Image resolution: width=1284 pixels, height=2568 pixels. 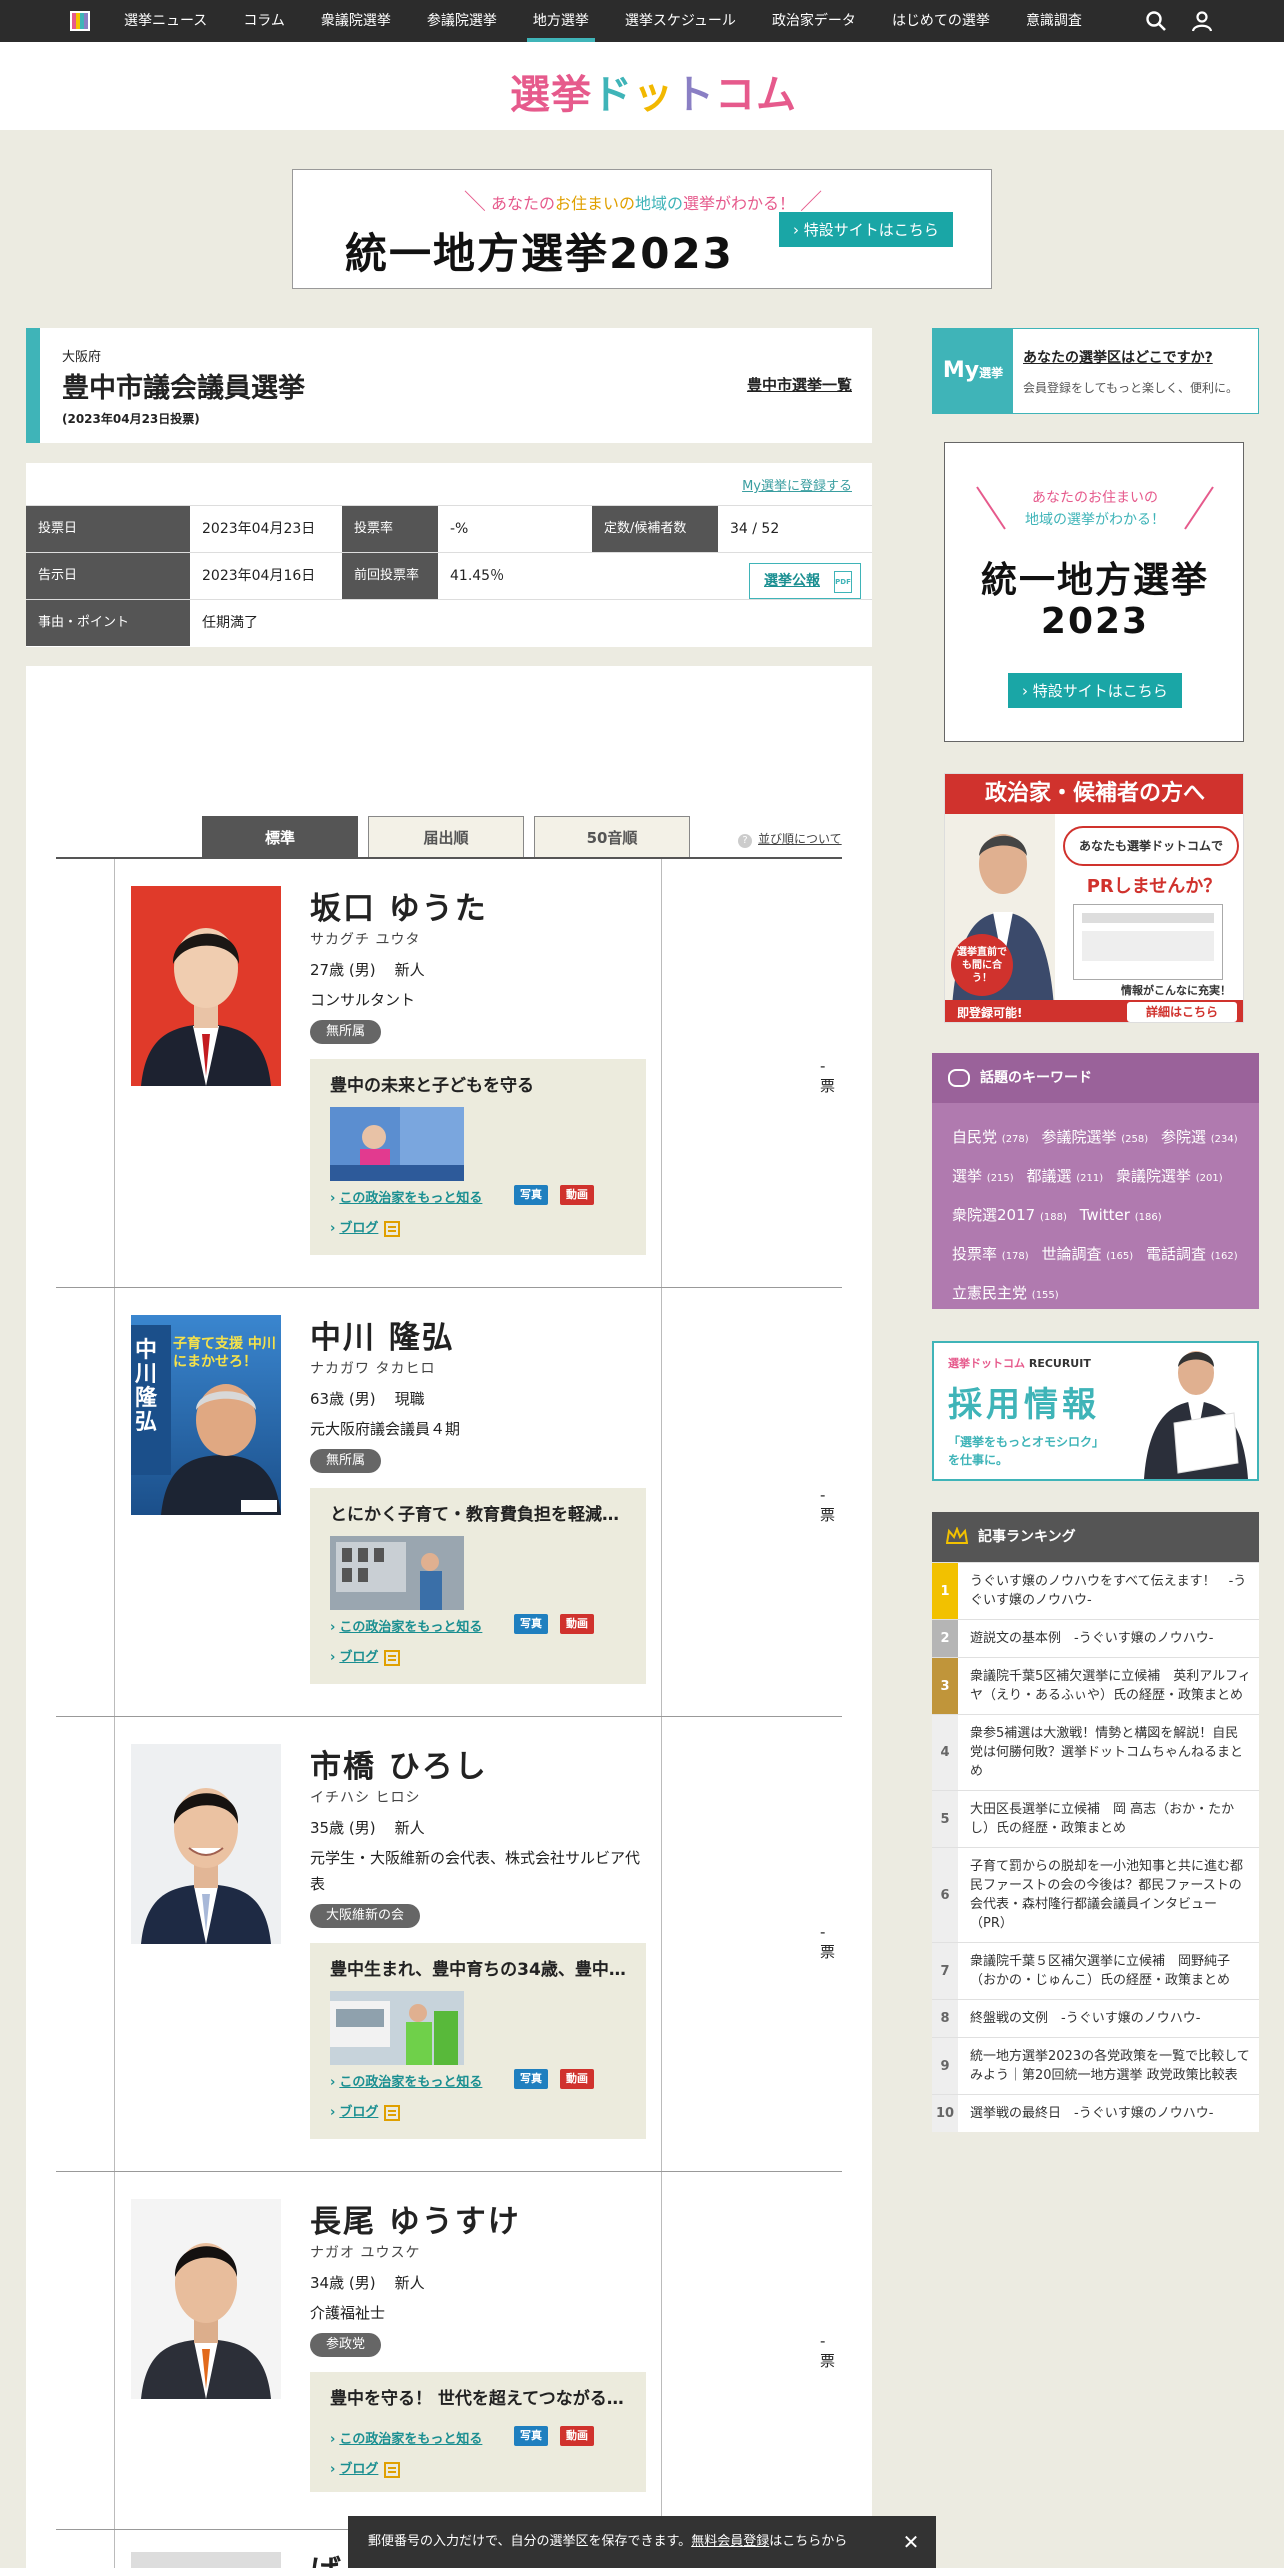 I want to click on keyword-item: 世論調査 (165), so click(x=1087, y=1254).